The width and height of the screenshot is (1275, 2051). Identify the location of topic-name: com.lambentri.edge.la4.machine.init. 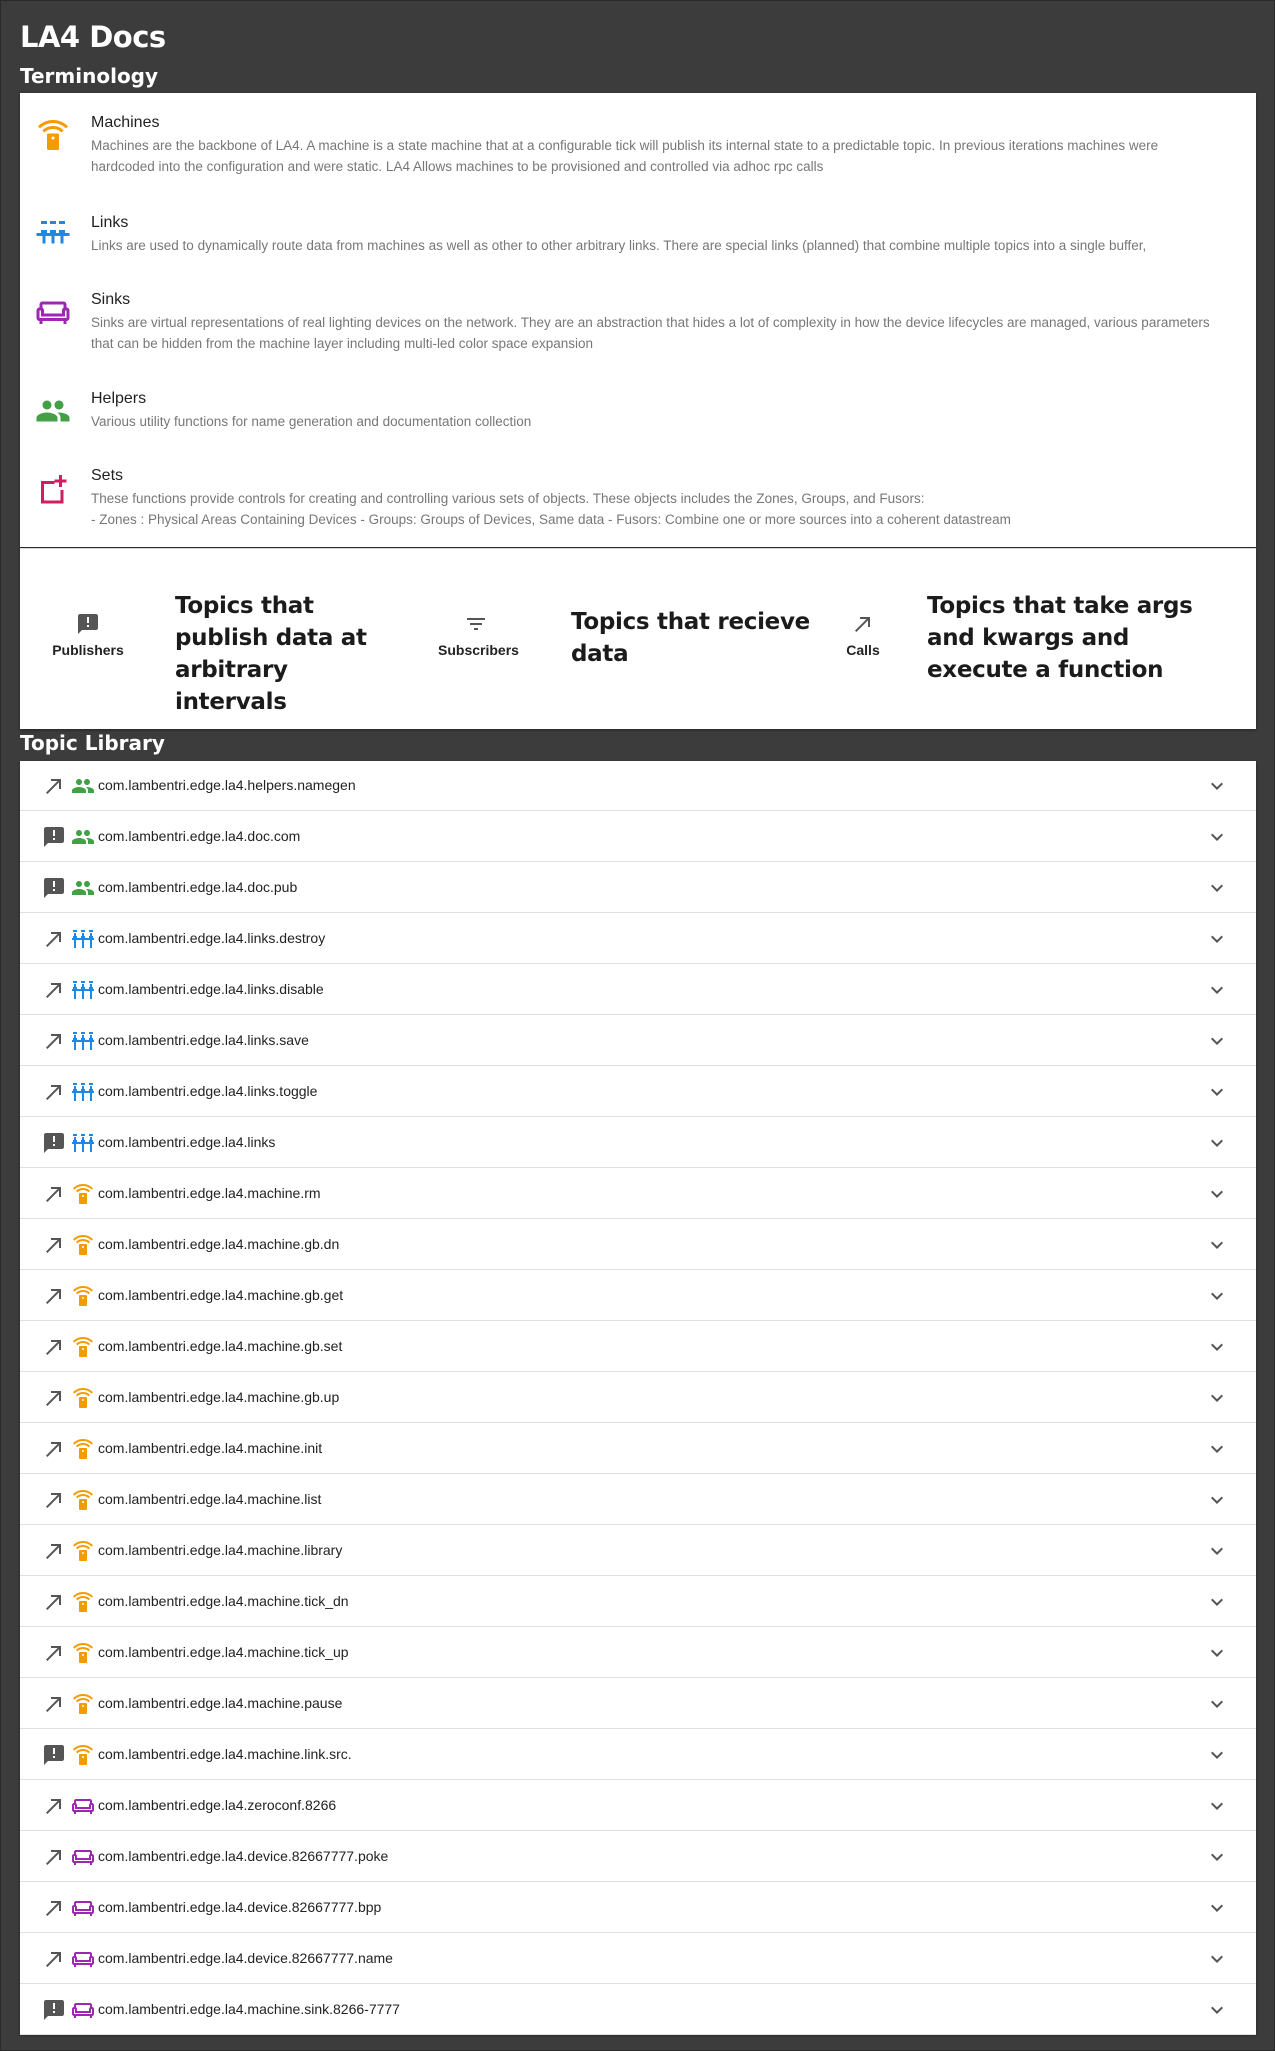
(210, 1448).